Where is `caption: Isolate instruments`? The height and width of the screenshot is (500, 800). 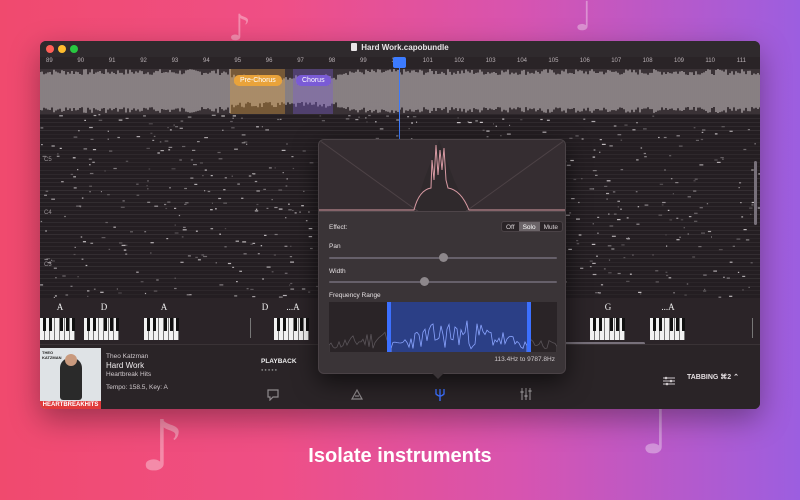 caption: Isolate instruments is located at coordinates (400, 456).